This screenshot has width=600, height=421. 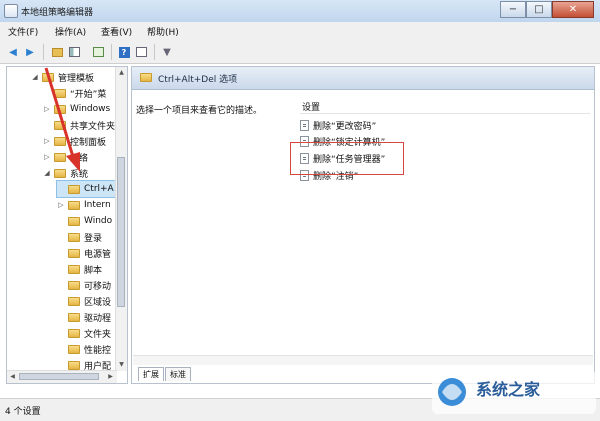 I want to click on annotation-arrow-icon, so click(x=62, y=119).